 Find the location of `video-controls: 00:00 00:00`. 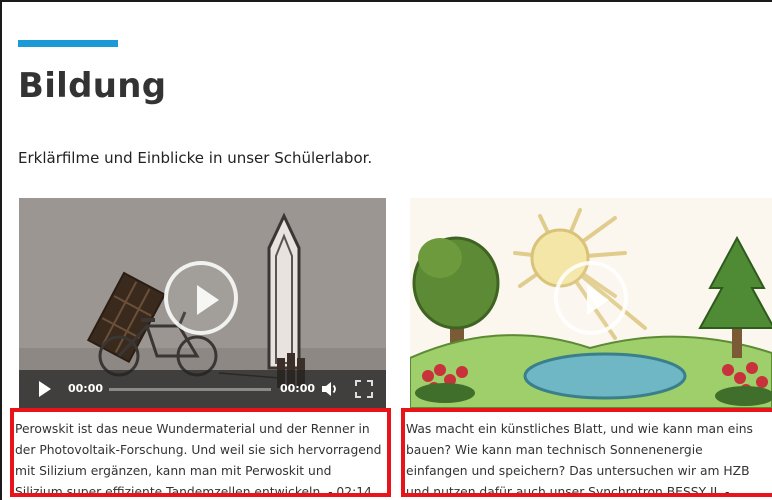

video-controls: 00:00 00:00 is located at coordinates (202, 389).